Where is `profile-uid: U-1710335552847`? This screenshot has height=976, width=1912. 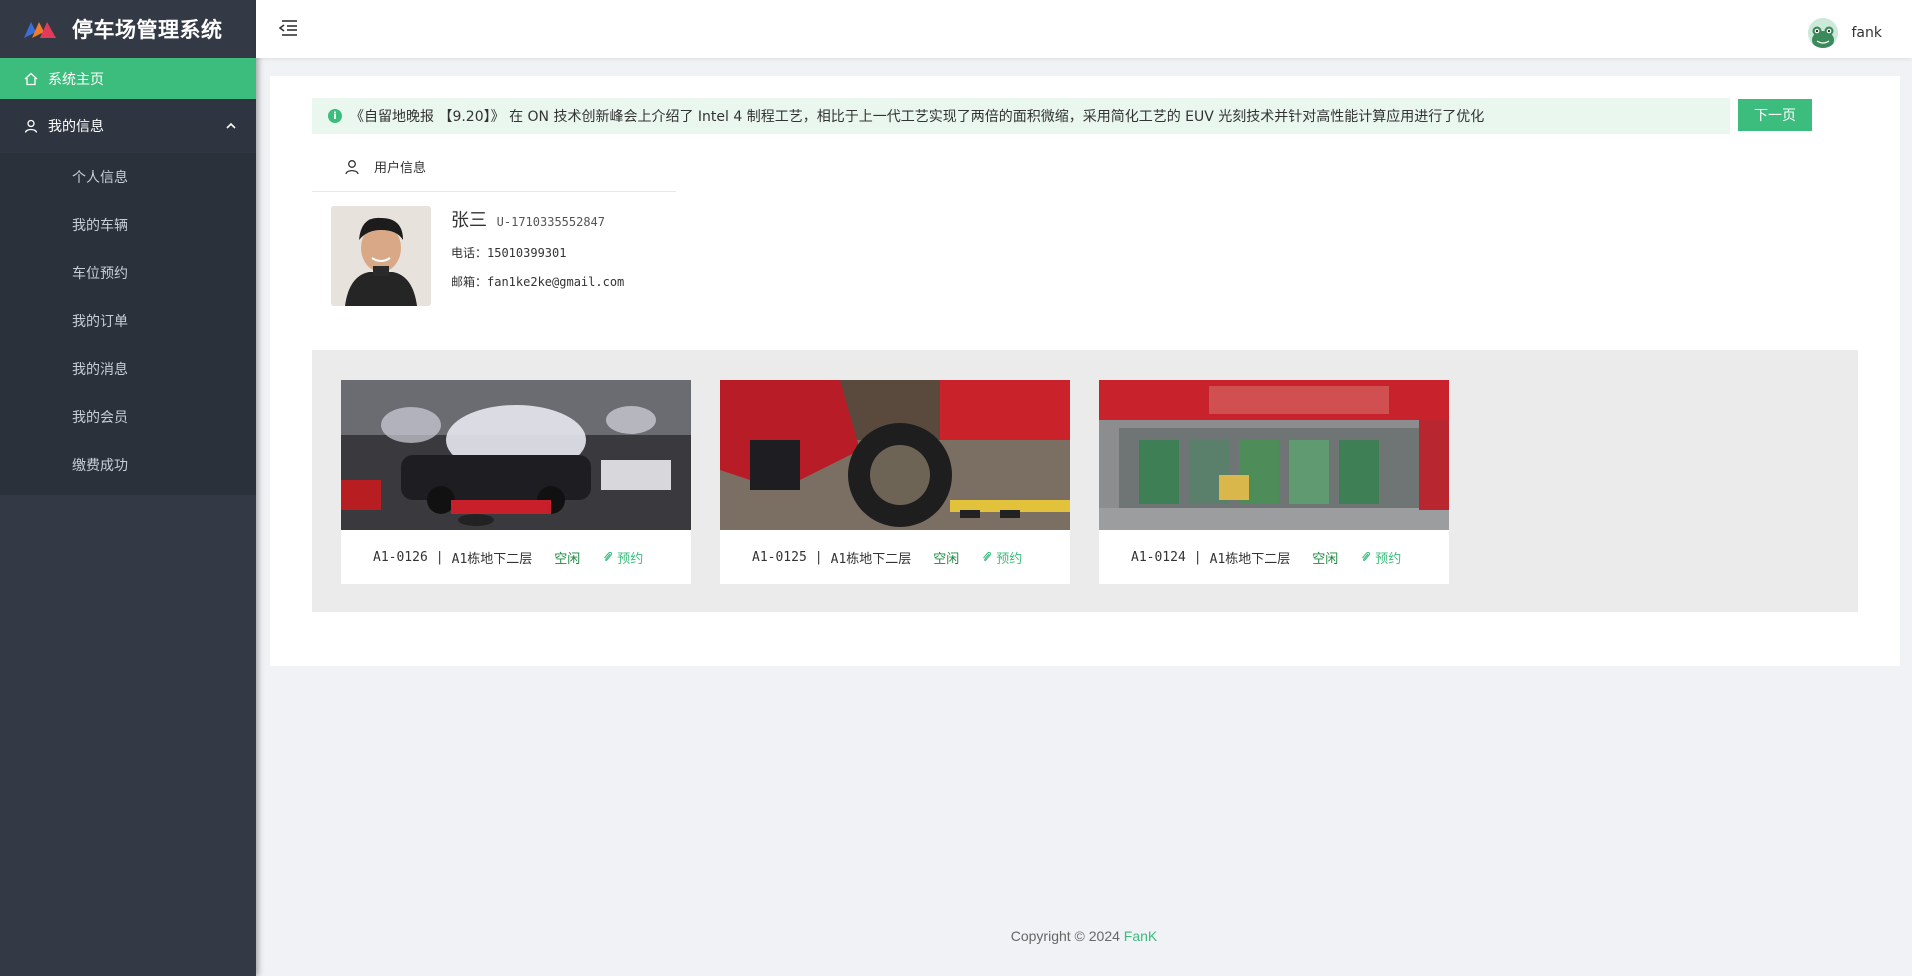 profile-uid: U-1710335552847 is located at coordinates (551, 222).